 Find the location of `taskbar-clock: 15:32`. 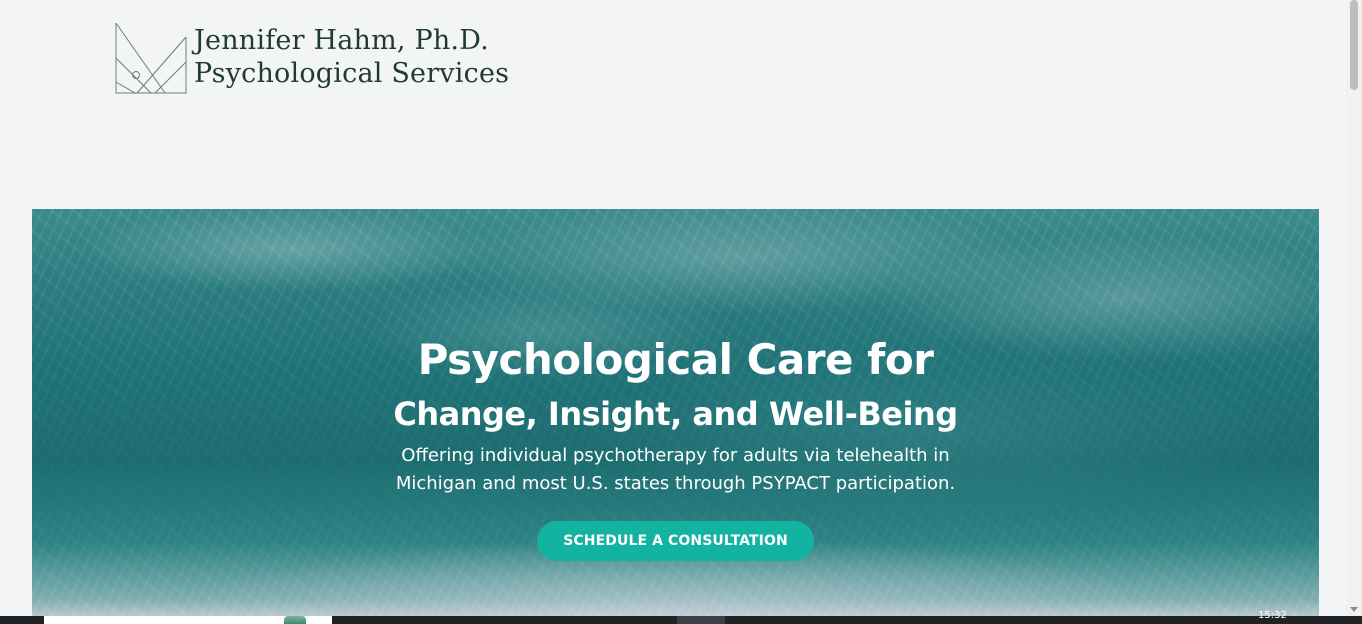

taskbar-clock: 15:32 is located at coordinates (1272, 615).